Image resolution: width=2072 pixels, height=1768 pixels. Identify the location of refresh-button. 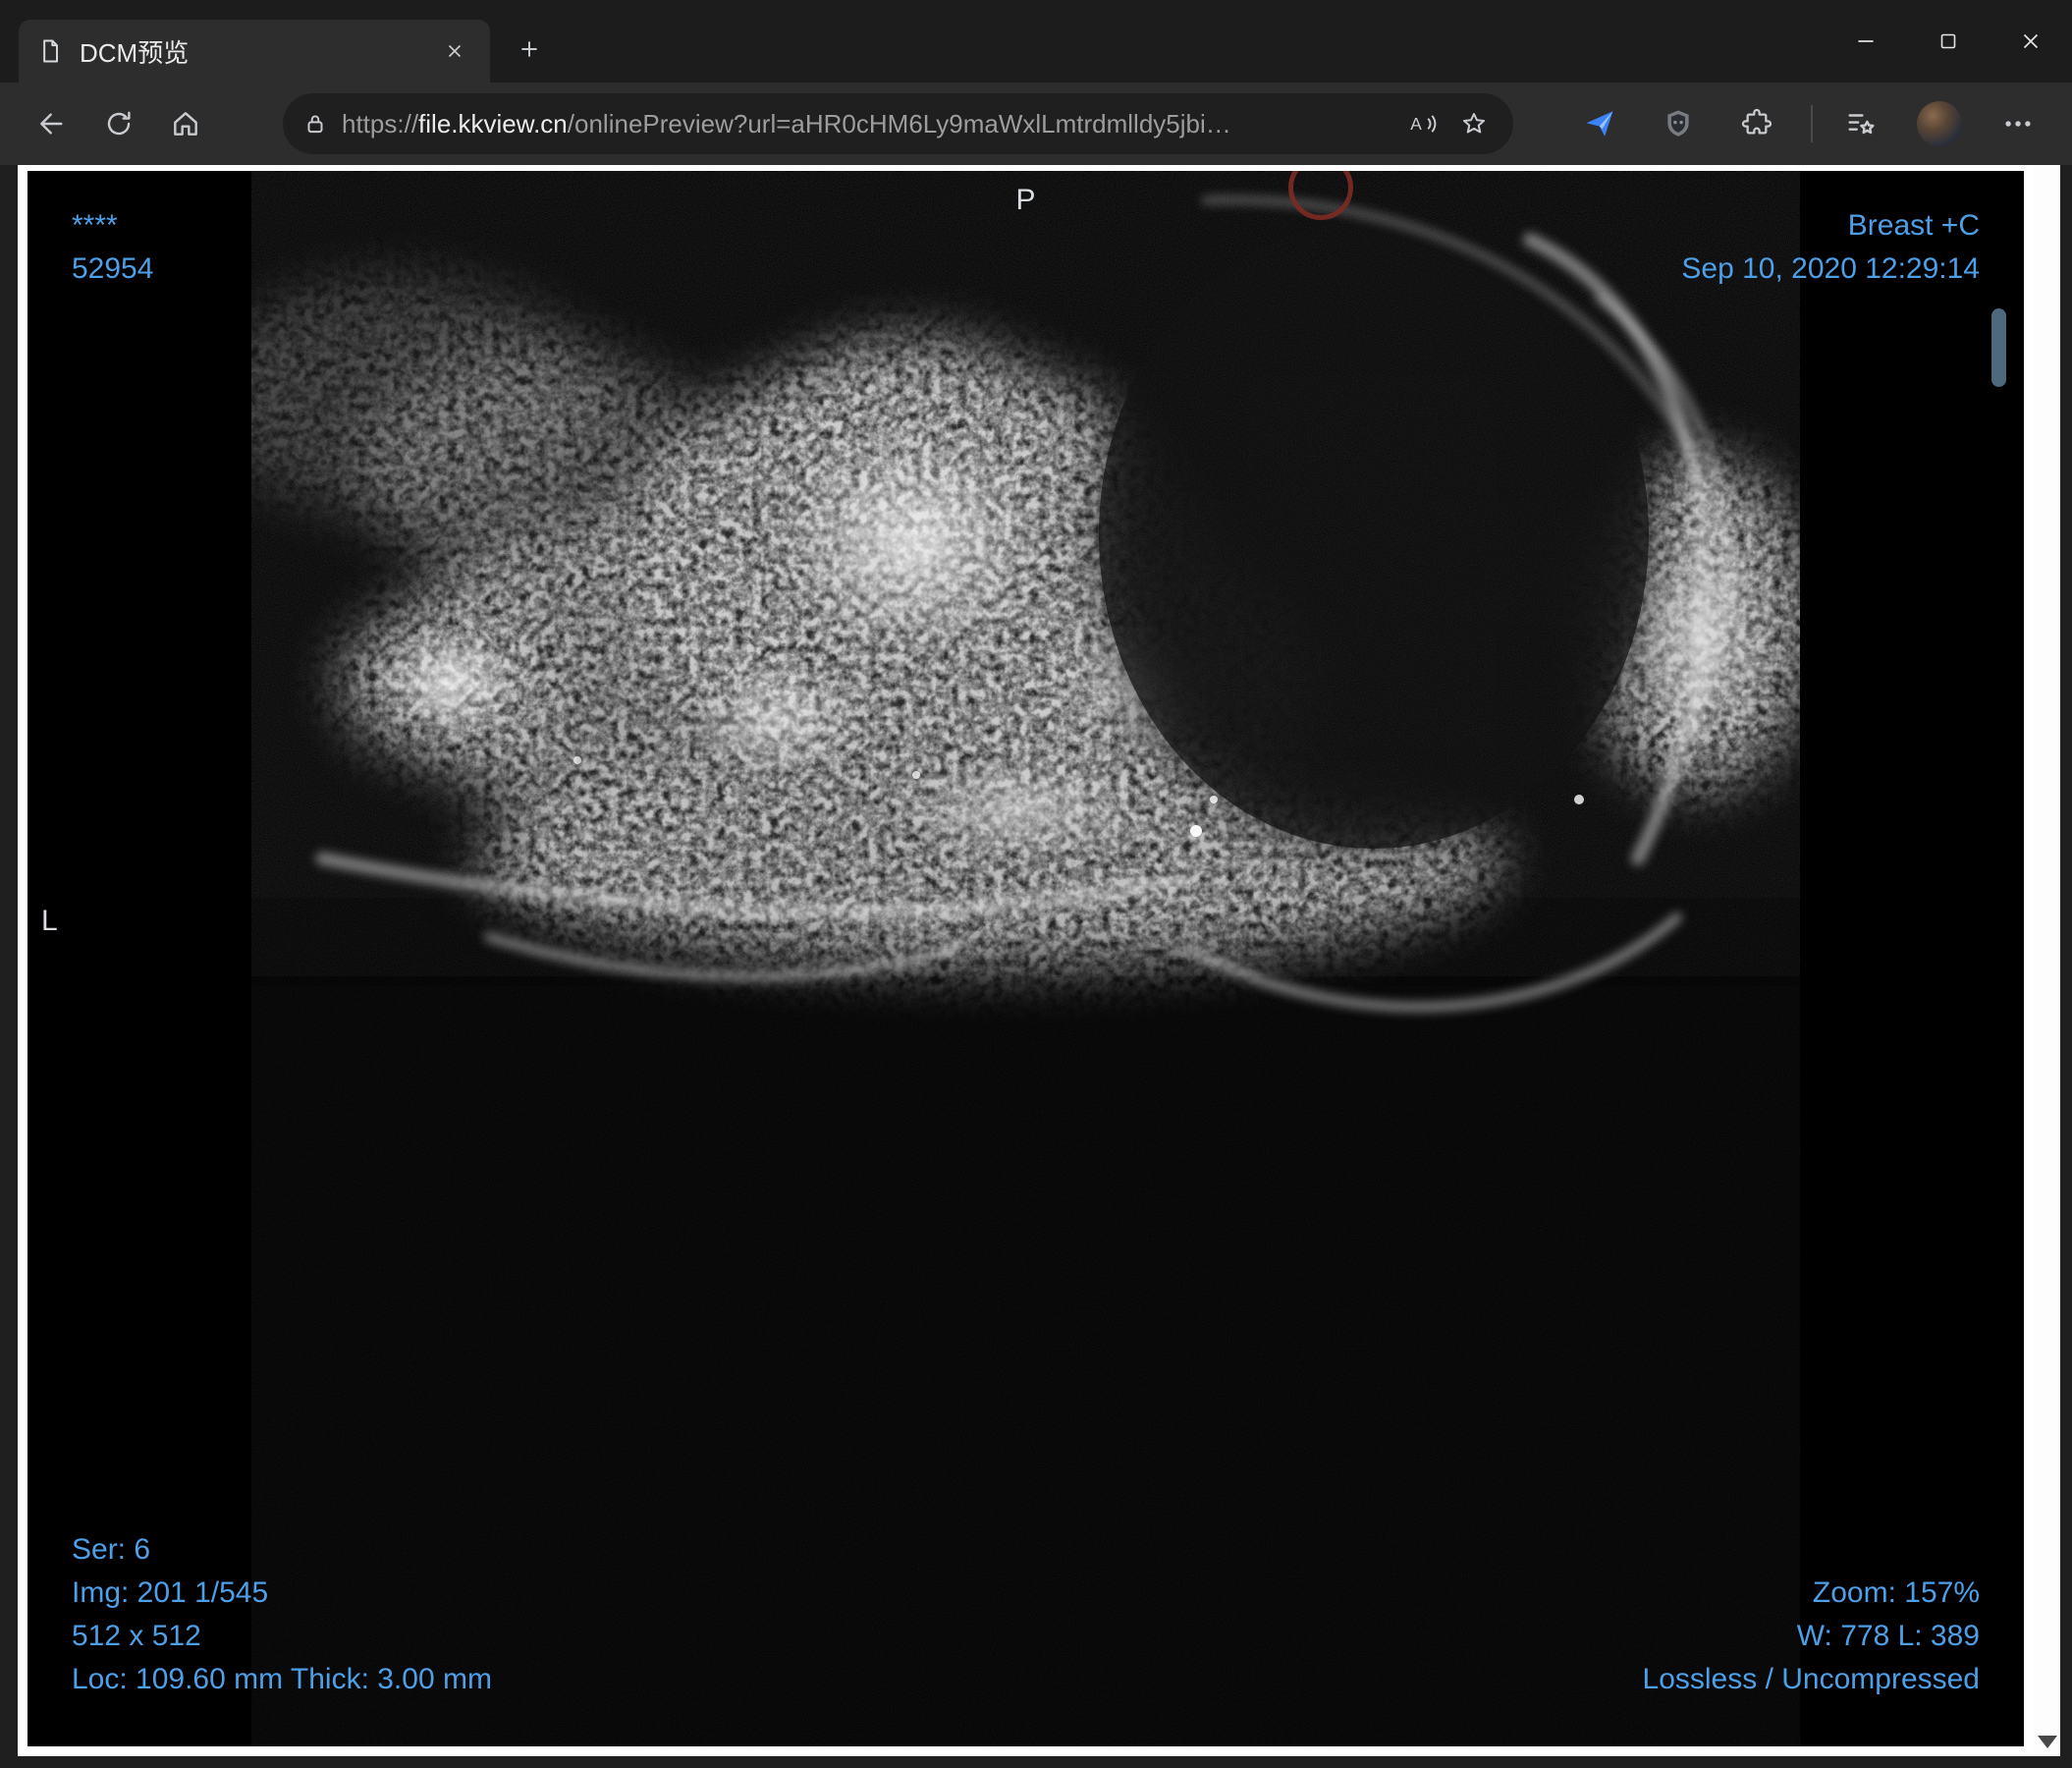
(119, 123).